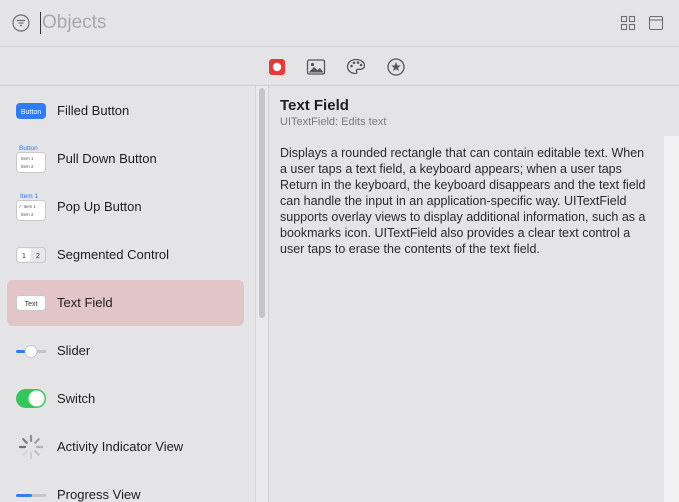  I want to click on tab-media, so click(316, 67).